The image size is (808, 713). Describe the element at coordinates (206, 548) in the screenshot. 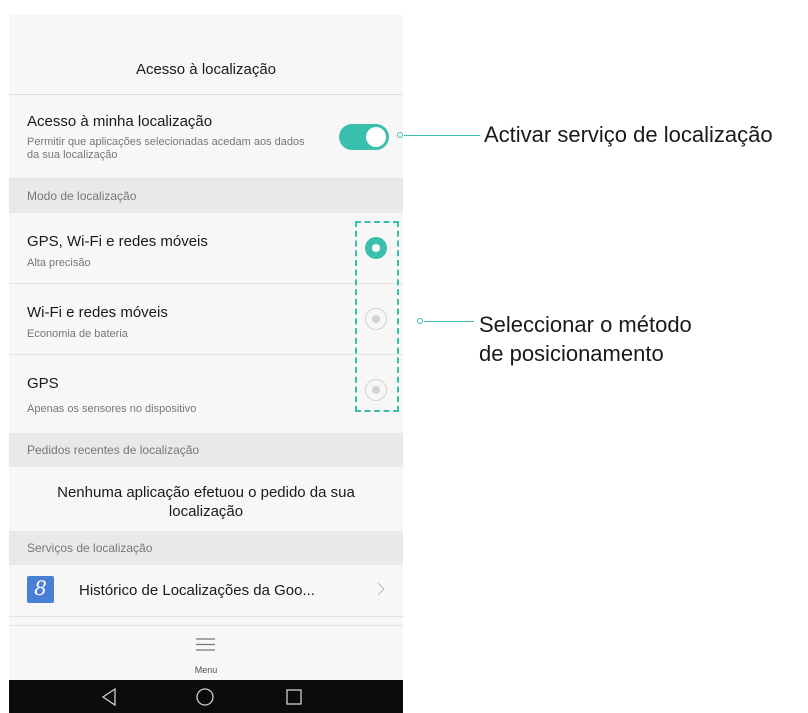

I see `section-header-services: Serviços de localização` at that location.